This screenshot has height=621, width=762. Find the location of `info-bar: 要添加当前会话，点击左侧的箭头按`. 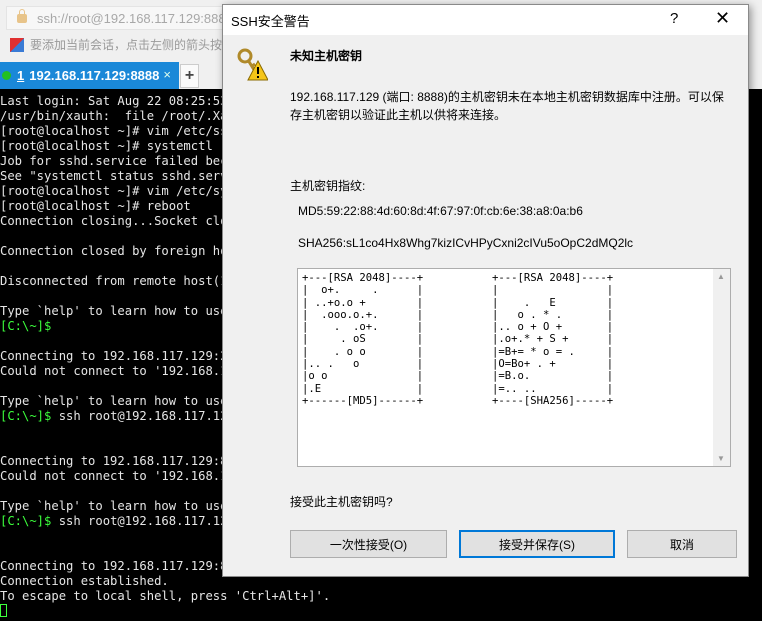

info-bar: 要添加当前会话，点击左侧的箭头按 is located at coordinates (116, 44).